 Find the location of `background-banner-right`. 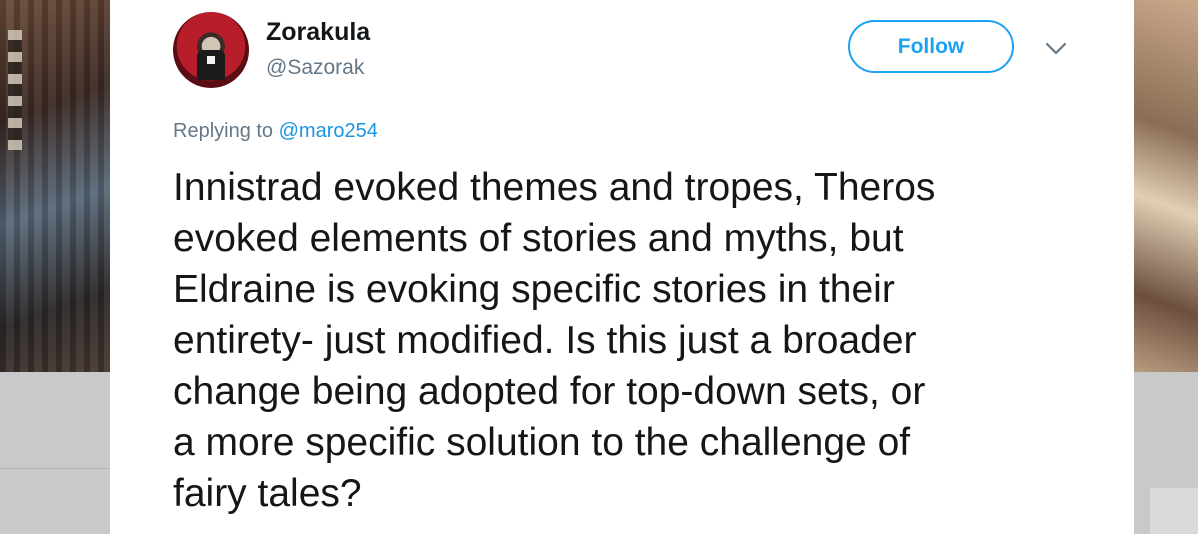

background-banner-right is located at coordinates (1166, 186).